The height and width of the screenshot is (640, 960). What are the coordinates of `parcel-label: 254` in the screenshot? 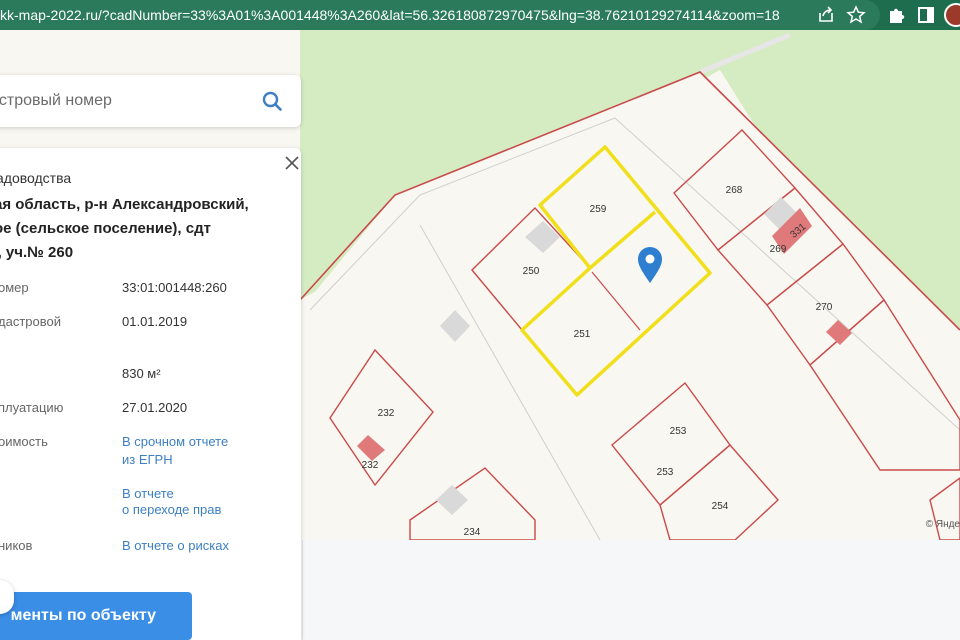 It's located at (720, 506).